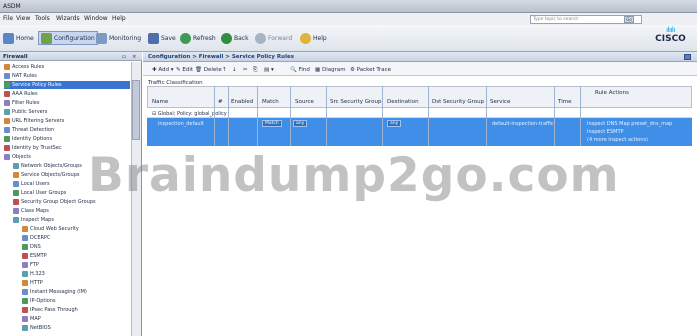  Describe the element at coordinates (304, 102) in the screenshot. I see `col-source: Source` at that location.